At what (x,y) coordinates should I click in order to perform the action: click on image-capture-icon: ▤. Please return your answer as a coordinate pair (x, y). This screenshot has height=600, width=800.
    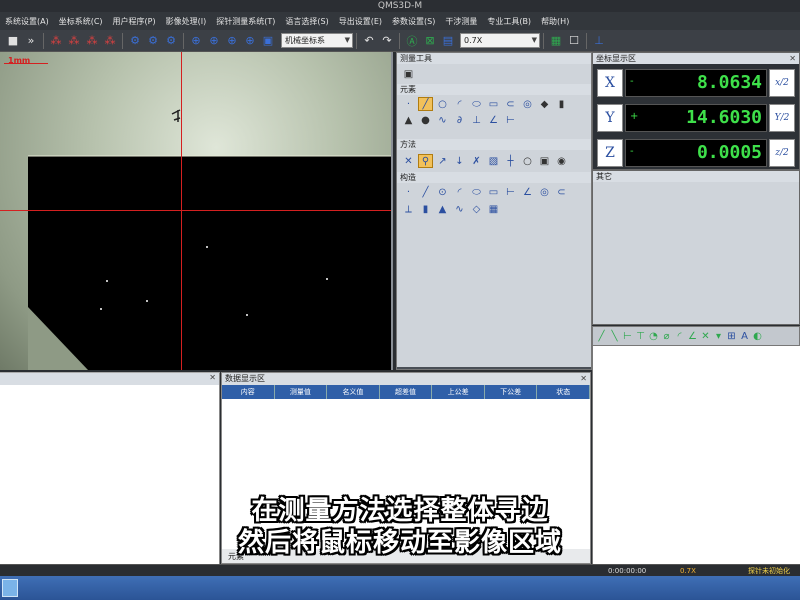
    Looking at the image, I should click on (448, 41).